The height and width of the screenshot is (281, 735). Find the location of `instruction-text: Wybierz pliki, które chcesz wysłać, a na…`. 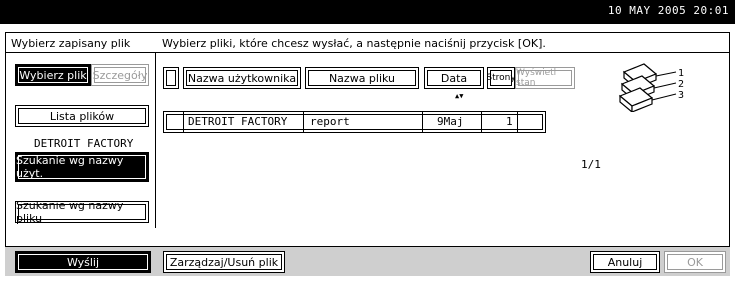

instruction-text: Wybierz pliki, które chcesz wysłać, a na… is located at coordinates (354, 43).